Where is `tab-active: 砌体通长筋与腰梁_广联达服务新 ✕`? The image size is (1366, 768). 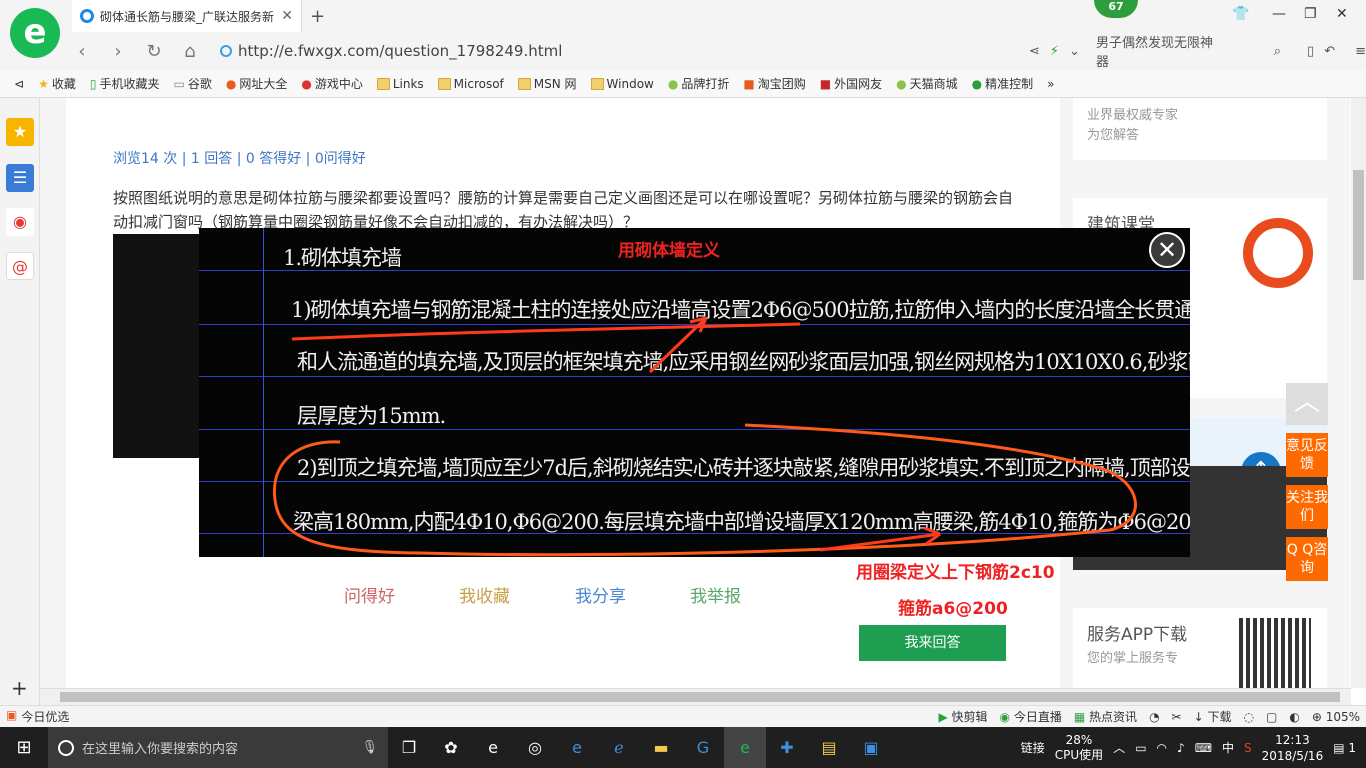
tab-active: 砌体通长筋与腰梁_广联达服务新 ✕ is located at coordinates (187, 16).